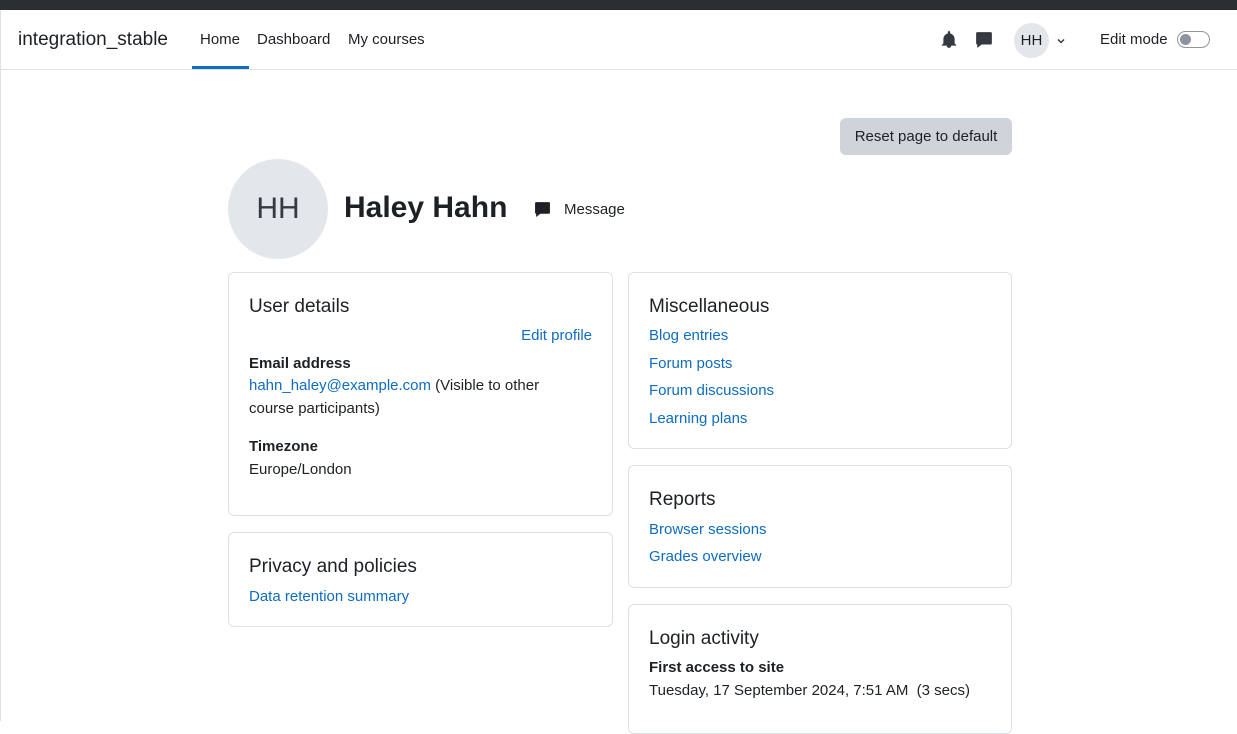 The height and width of the screenshot is (734, 1237). What do you see at coordinates (690, 363) in the screenshot?
I see `forum-posts-link: Forum posts` at bounding box center [690, 363].